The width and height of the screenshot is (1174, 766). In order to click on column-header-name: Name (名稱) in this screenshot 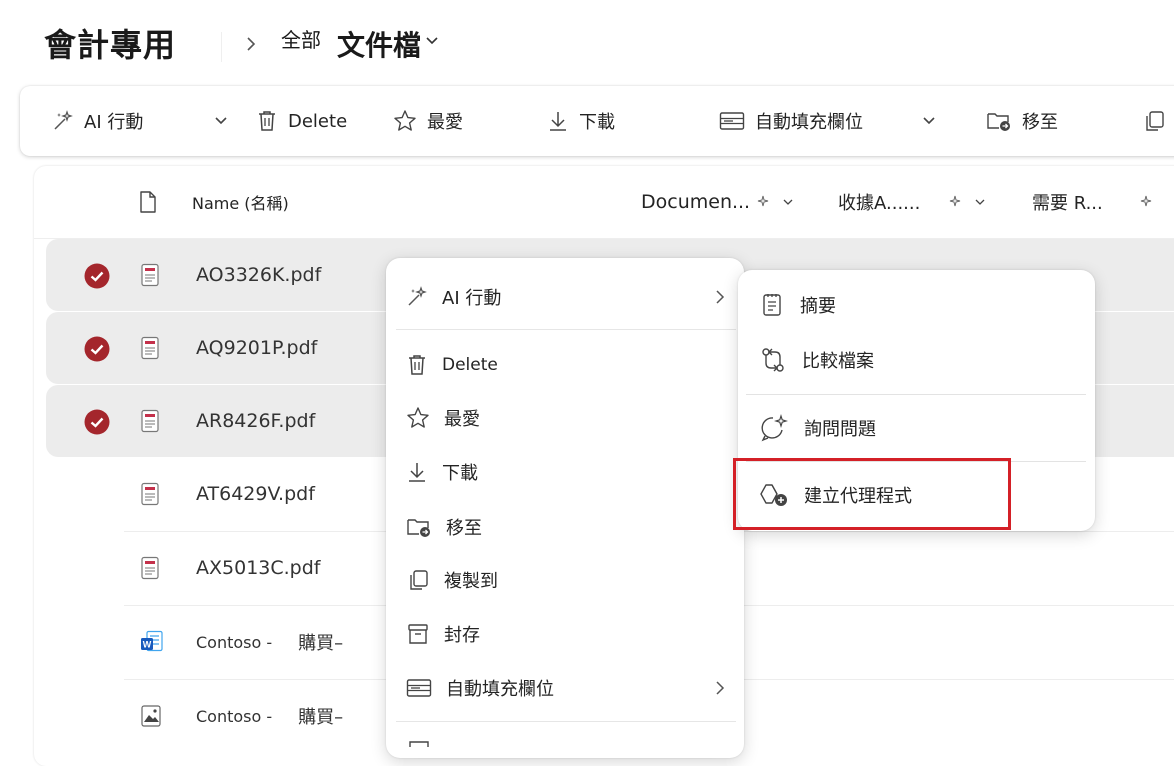, I will do `click(240, 202)`.